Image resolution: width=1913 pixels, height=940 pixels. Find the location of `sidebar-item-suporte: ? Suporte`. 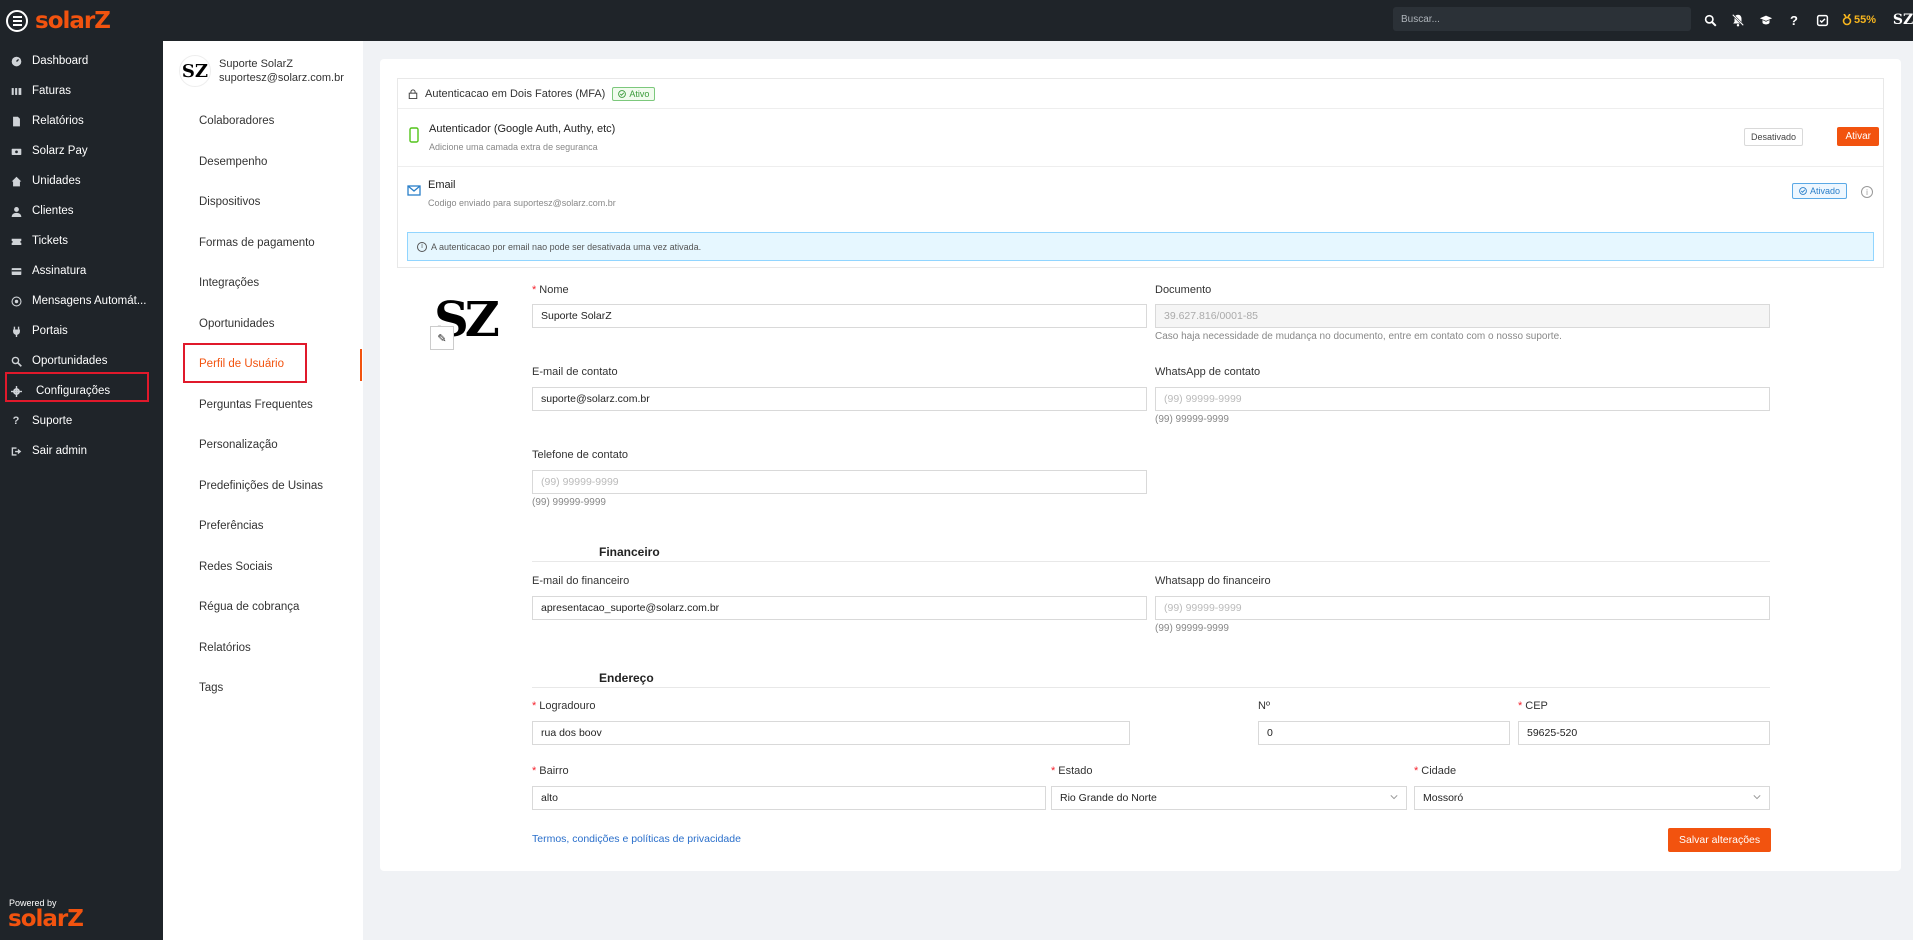

sidebar-item-suporte: ? Suporte is located at coordinates (81, 421).